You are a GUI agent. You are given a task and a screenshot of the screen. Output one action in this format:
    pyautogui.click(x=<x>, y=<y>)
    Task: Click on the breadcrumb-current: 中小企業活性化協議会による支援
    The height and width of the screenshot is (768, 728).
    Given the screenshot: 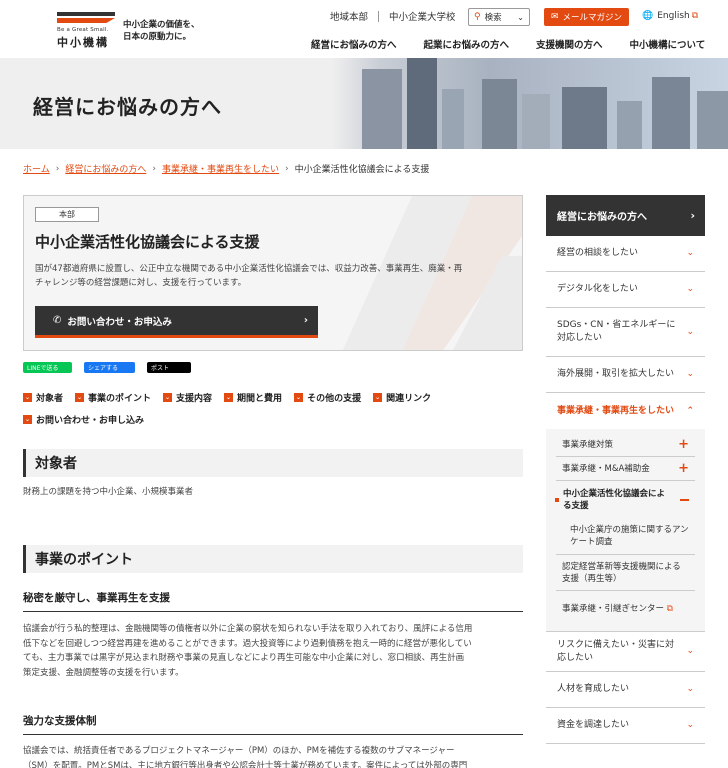 What is the action you would take?
    pyautogui.click(x=362, y=170)
    